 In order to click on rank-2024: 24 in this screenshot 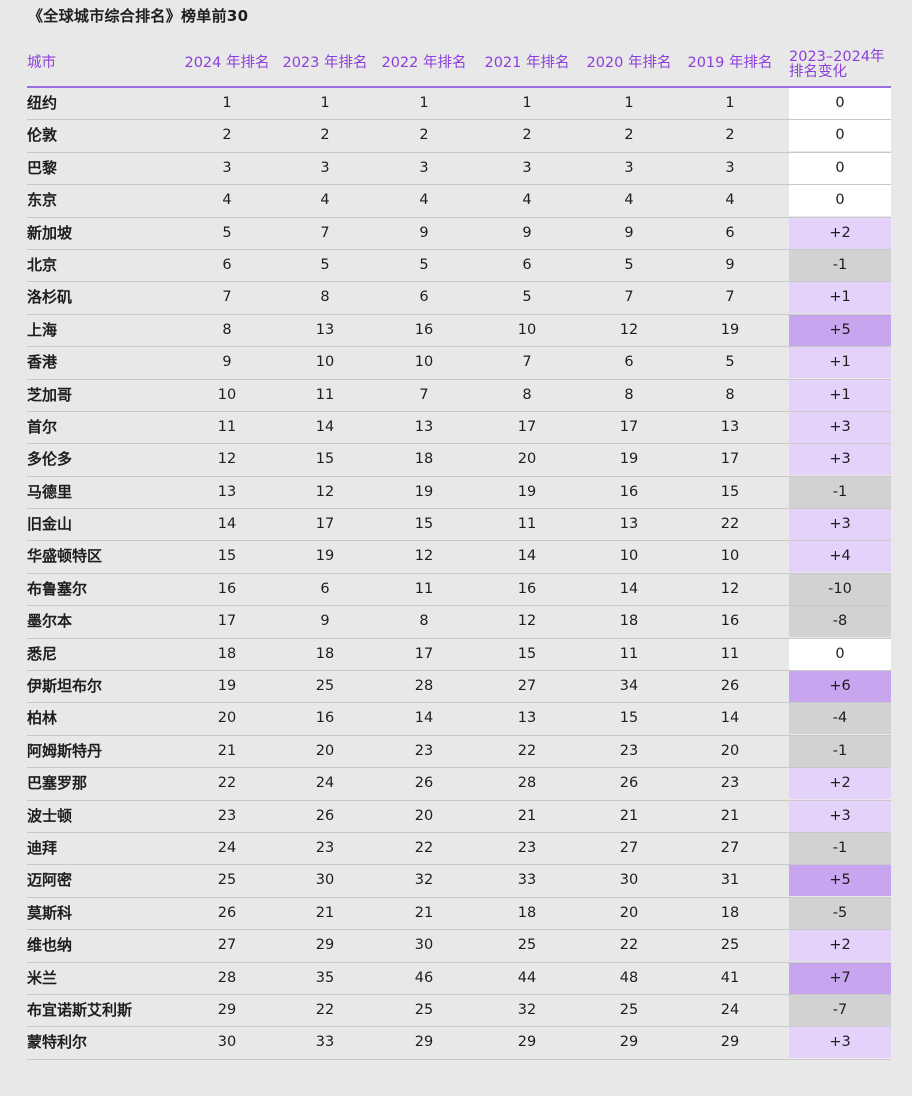, I will do `click(227, 847)`.